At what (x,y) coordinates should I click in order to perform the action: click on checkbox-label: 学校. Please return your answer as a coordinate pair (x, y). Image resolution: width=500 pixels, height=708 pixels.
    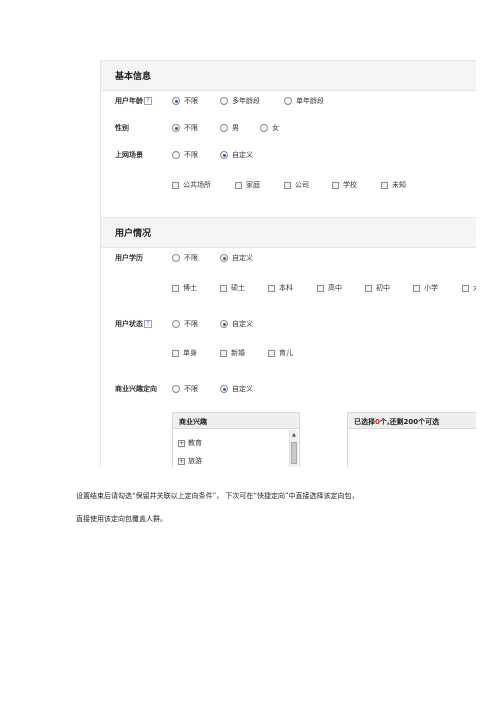
    Looking at the image, I should click on (350, 185).